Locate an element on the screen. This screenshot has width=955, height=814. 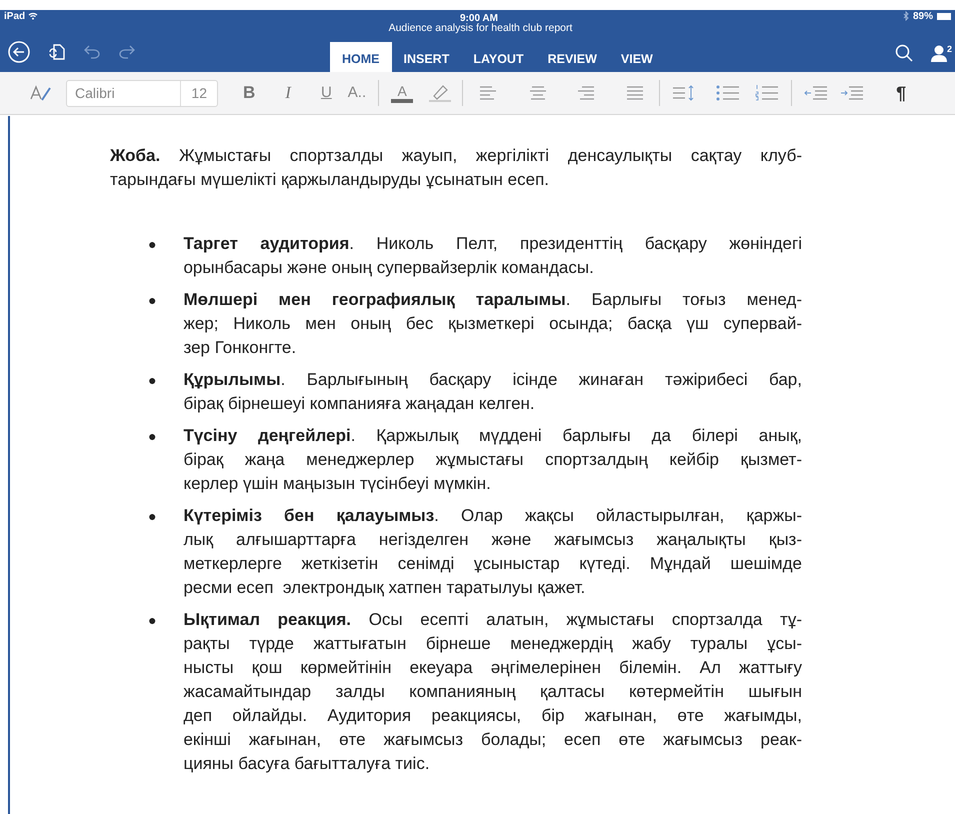
italic-button: I is located at coordinates (288, 93).